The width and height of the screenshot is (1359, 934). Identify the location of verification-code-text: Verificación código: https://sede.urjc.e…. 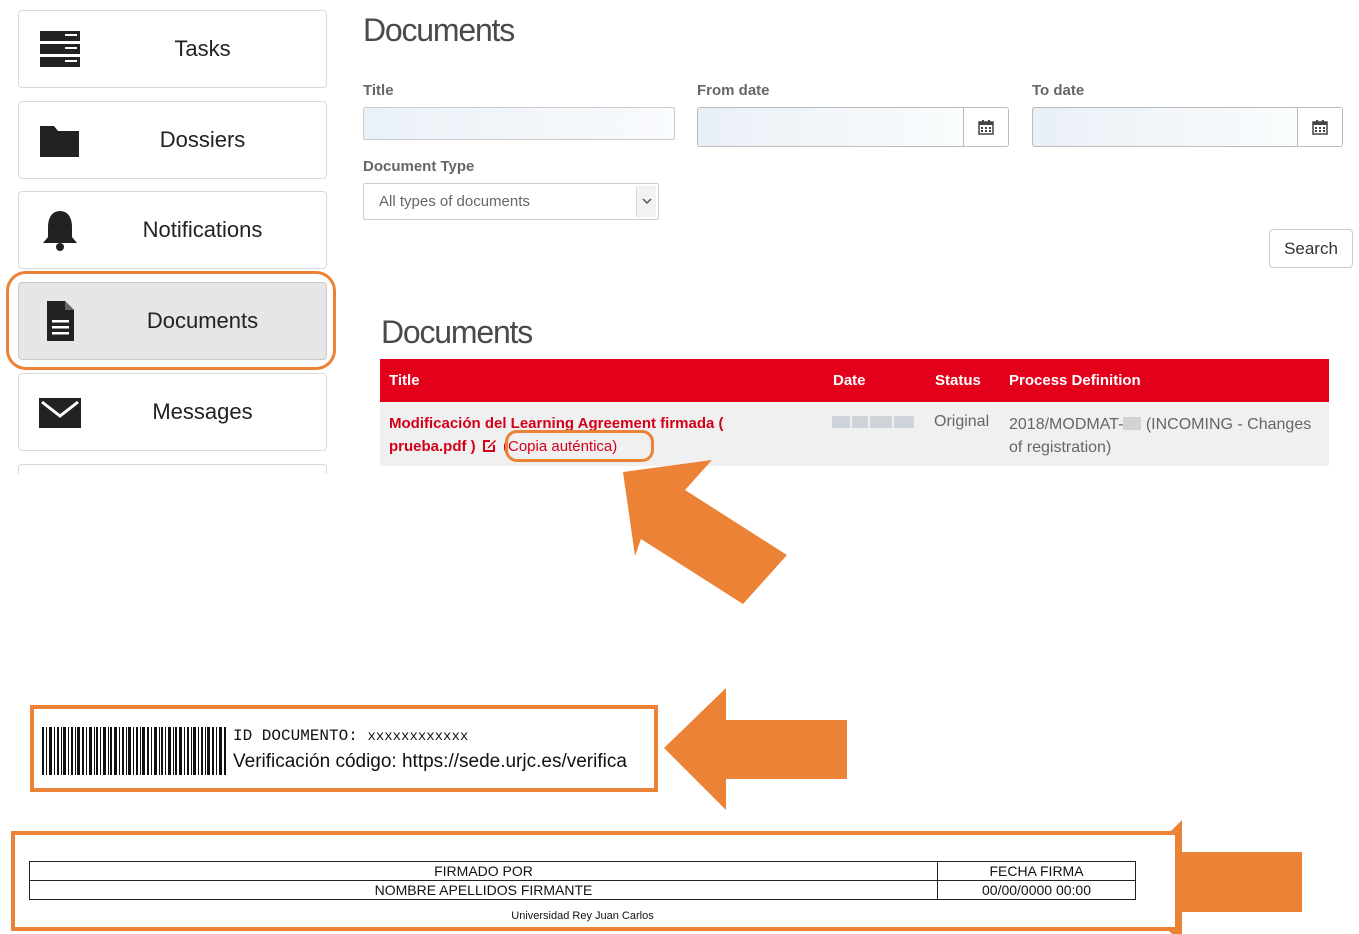
(430, 761).